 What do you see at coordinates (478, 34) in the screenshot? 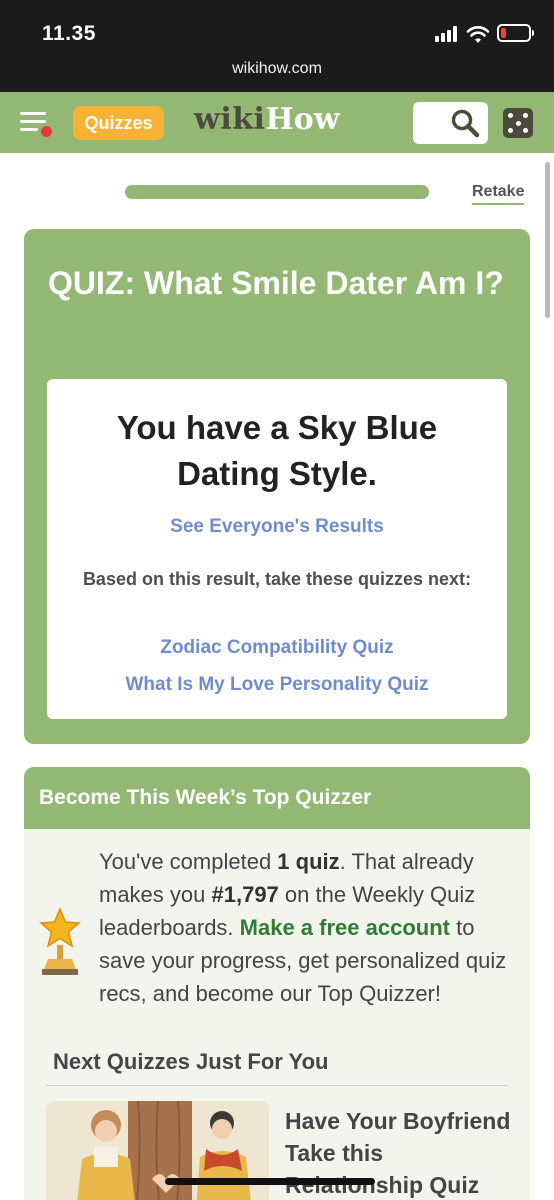
I see `wifi-icon` at bounding box center [478, 34].